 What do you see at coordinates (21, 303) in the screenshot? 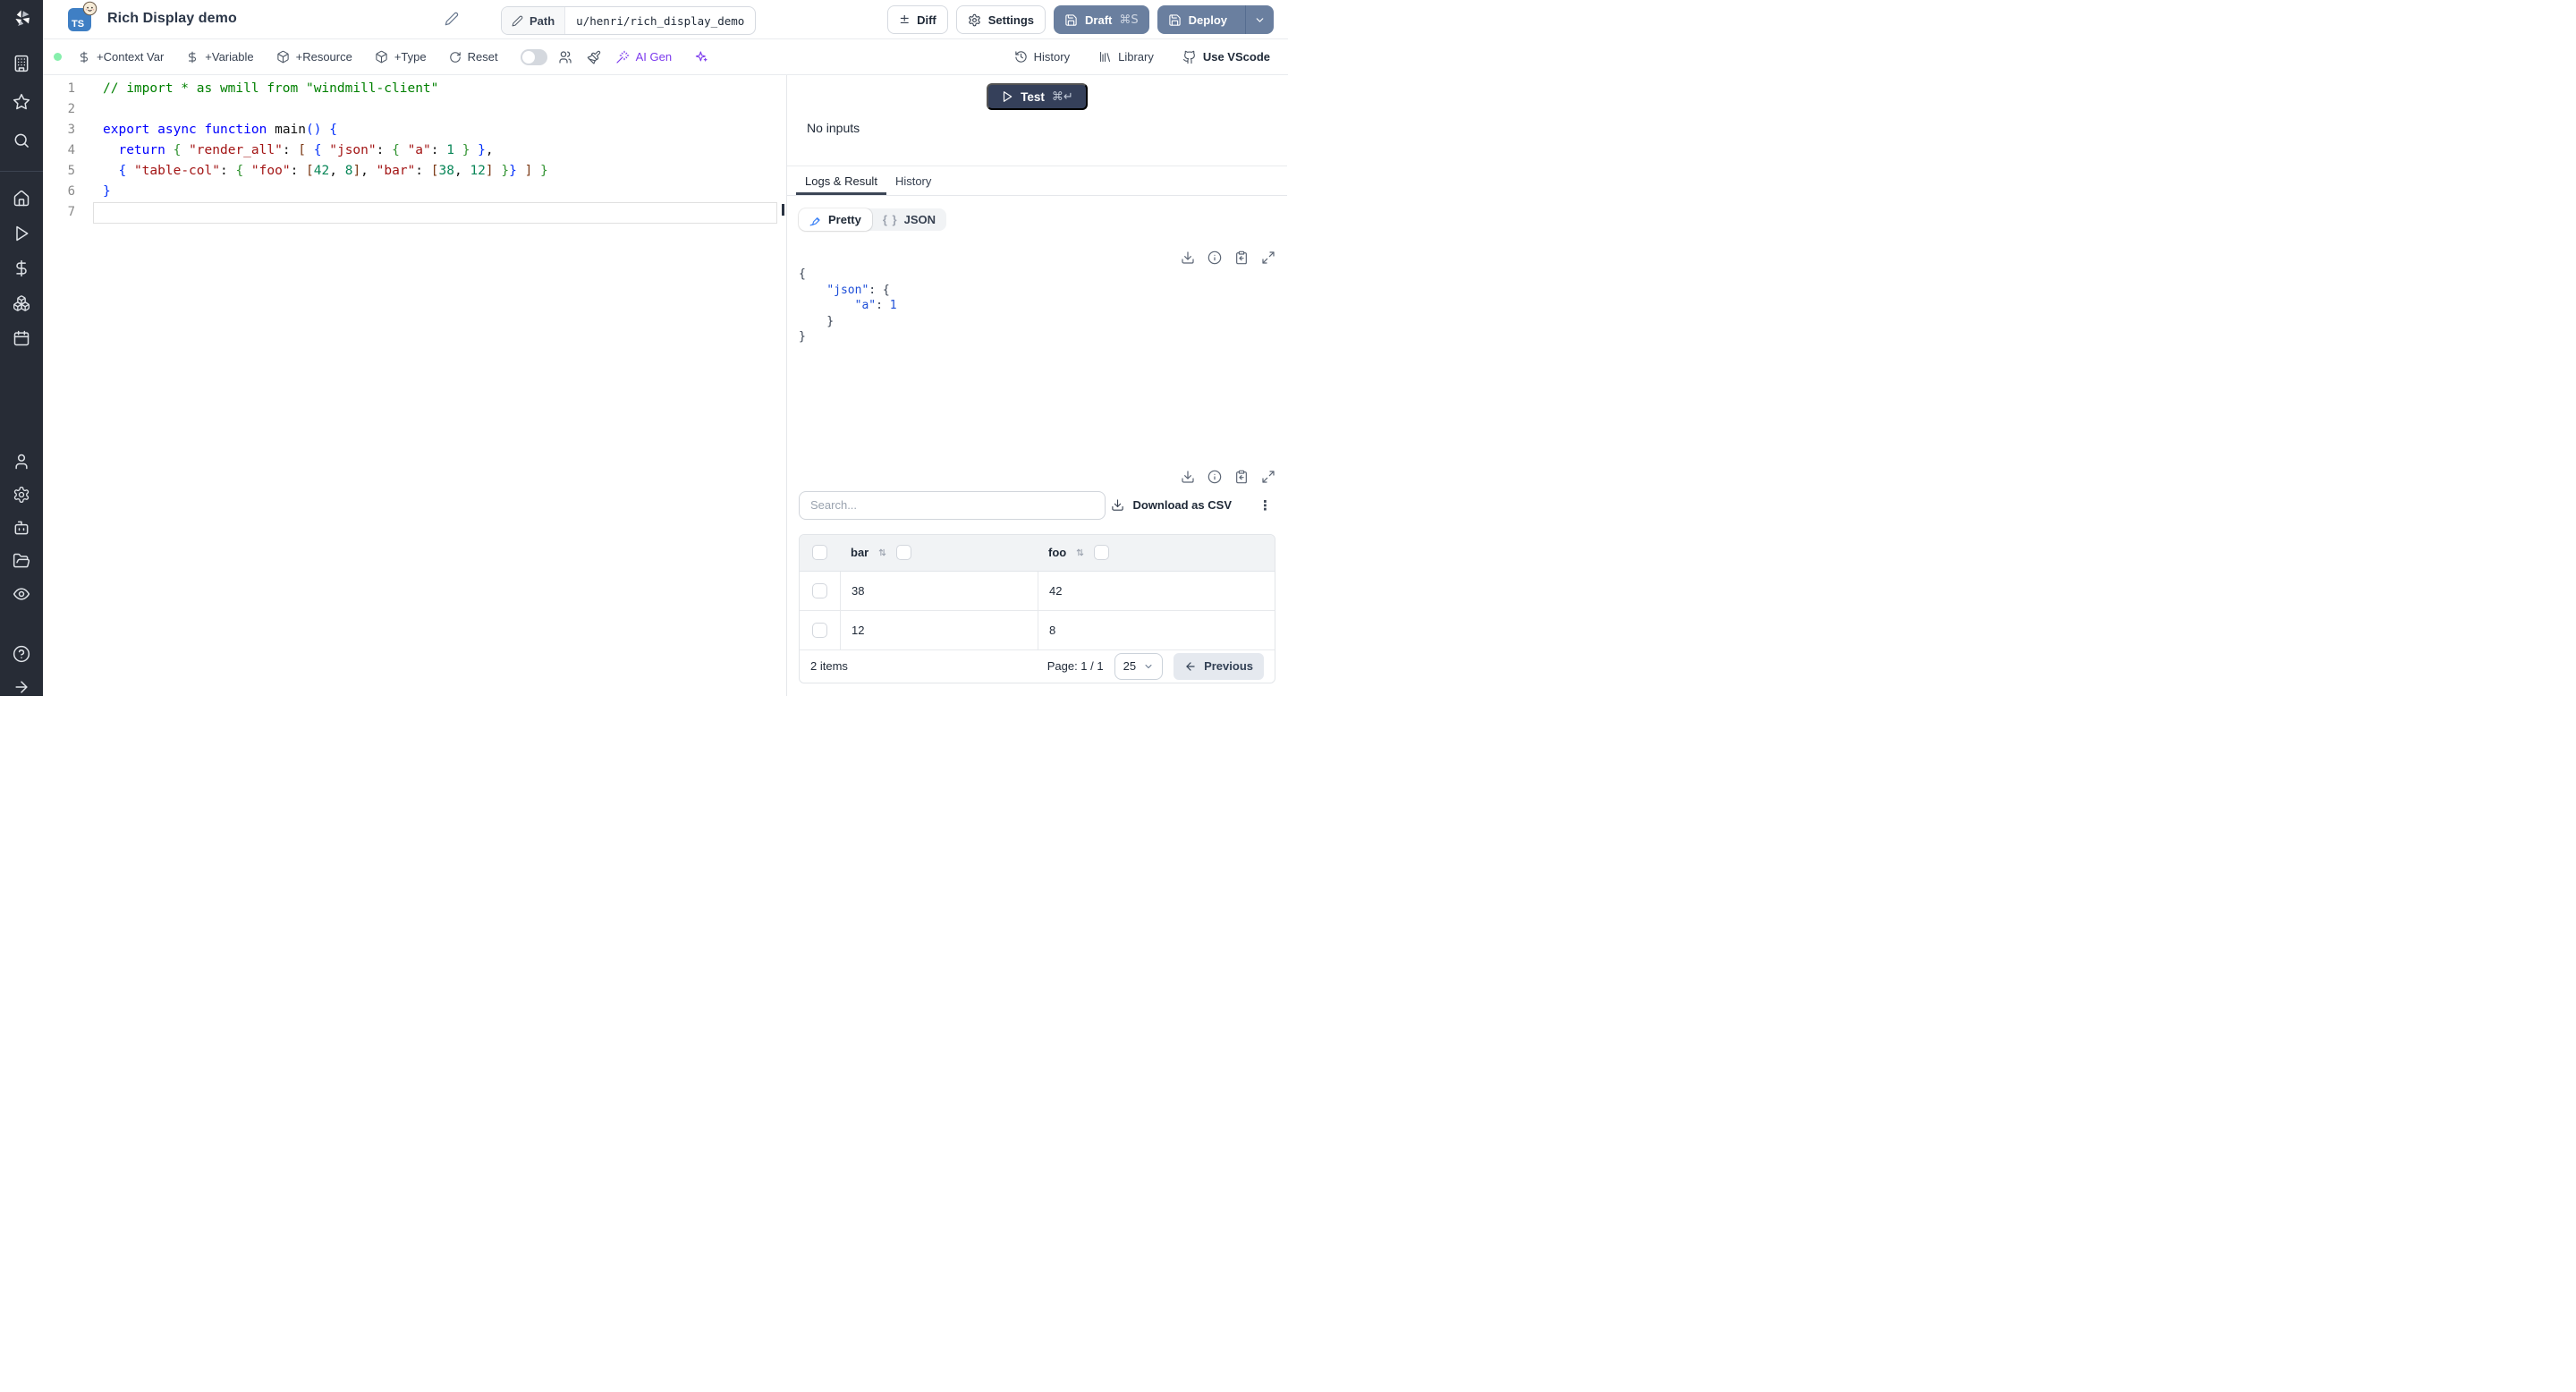
I see `resources-boxes-icon` at bounding box center [21, 303].